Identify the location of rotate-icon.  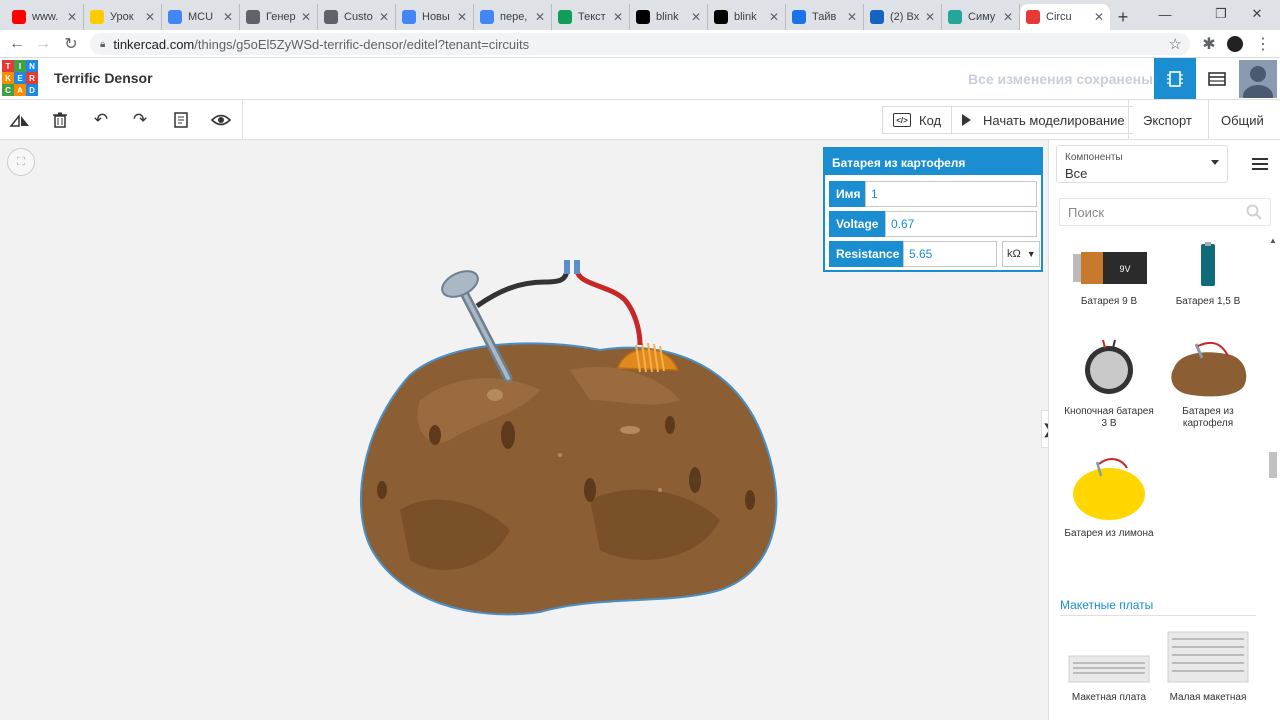
(20, 120).